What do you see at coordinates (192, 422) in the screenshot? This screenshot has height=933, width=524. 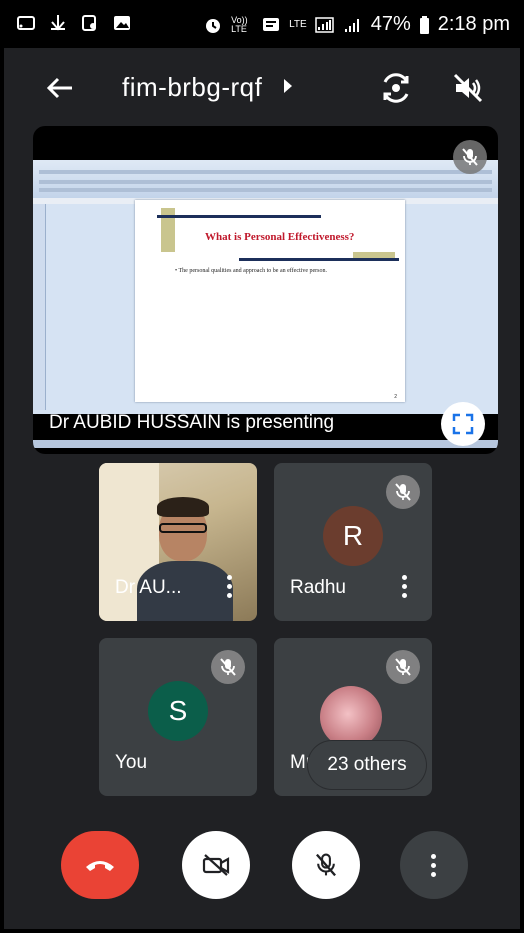 I see `presenter-label: Dr AUBID HUSSAIN is presenting` at bounding box center [192, 422].